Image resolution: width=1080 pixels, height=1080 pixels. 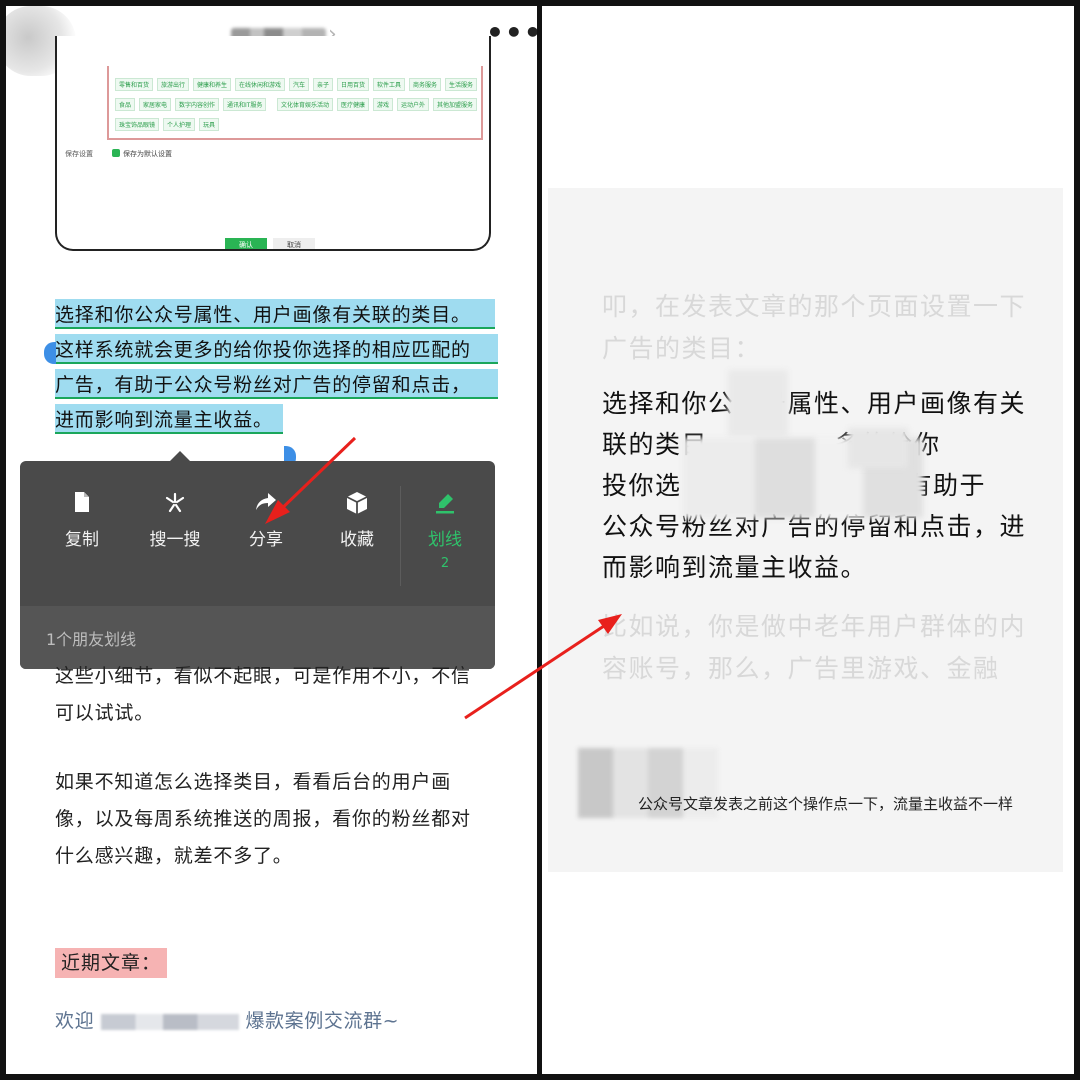 I want to click on faded-line: 叩，在发表文章的那个页面设置一下, so click(x=814, y=306).